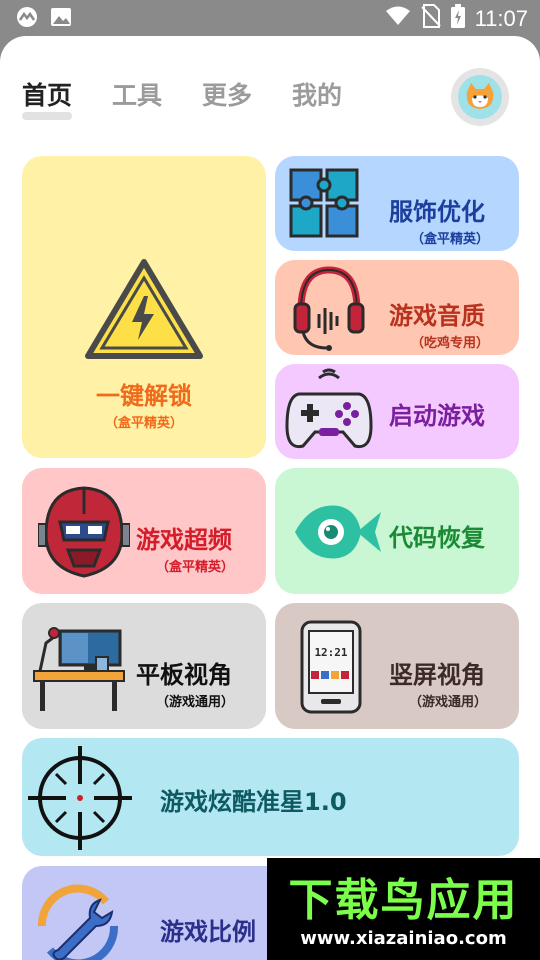 The image size is (540, 960). What do you see at coordinates (208, 932) in the screenshot?
I see `ratio-title: 游戏比例` at bounding box center [208, 932].